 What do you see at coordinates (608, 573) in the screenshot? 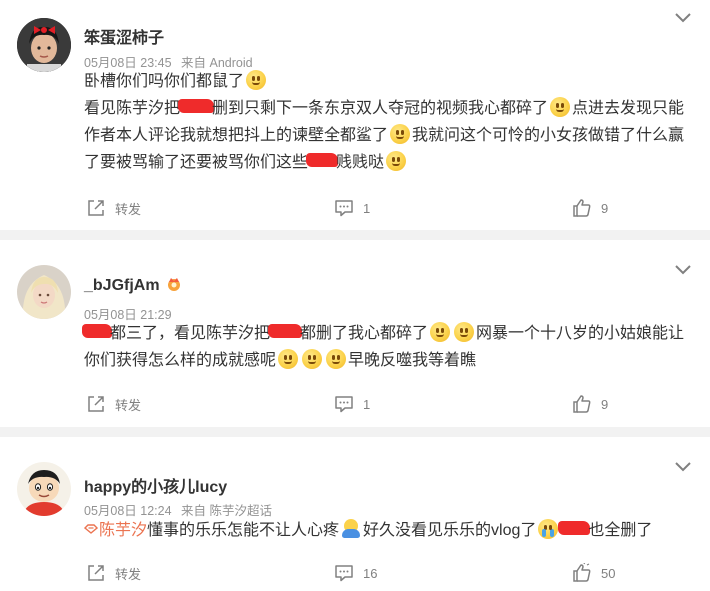
I see `like-count: 50` at bounding box center [608, 573].